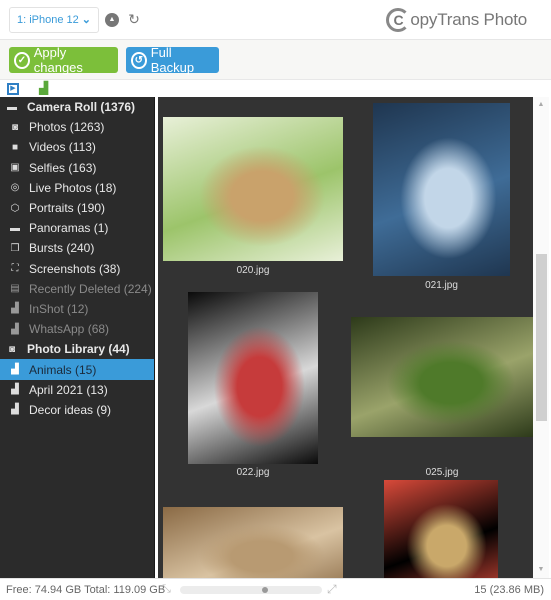 The width and height of the screenshot is (551, 600). Describe the element at coordinates (59, 308) in the screenshot. I see `sidebar-item-label: InShot (12)` at that location.